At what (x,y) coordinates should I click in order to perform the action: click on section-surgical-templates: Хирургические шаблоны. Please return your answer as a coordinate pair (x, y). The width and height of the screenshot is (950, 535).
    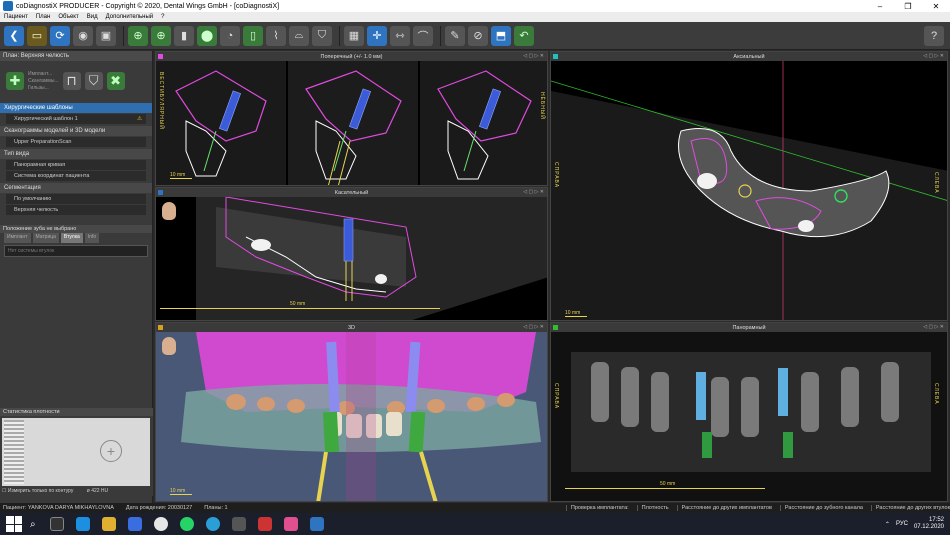
    Looking at the image, I should click on (76, 108).